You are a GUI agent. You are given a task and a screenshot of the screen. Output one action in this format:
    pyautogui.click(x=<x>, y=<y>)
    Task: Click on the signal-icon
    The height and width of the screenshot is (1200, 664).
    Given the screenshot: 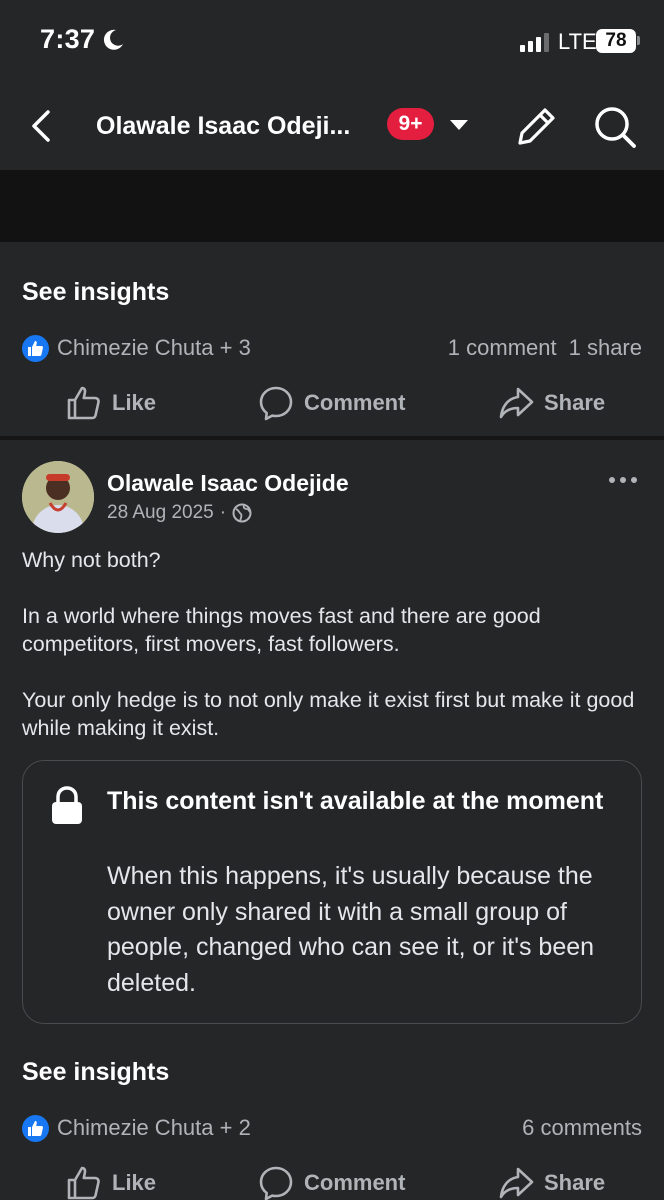 What is the action you would take?
    pyautogui.click(x=534, y=42)
    